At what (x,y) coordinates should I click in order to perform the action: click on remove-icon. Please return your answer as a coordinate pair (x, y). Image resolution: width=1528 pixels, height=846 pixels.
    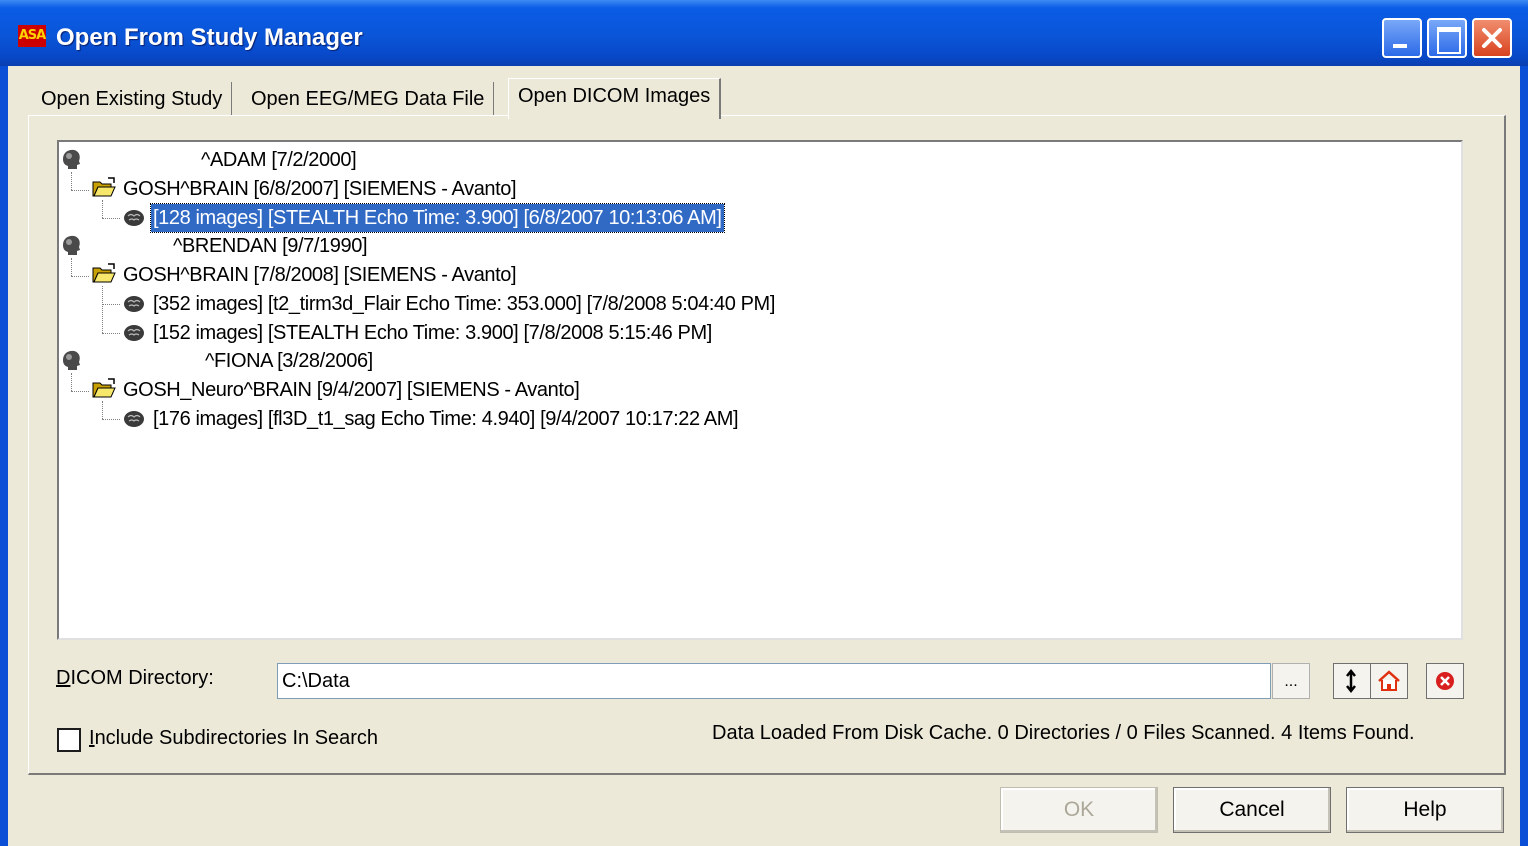
    Looking at the image, I should click on (1445, 681).